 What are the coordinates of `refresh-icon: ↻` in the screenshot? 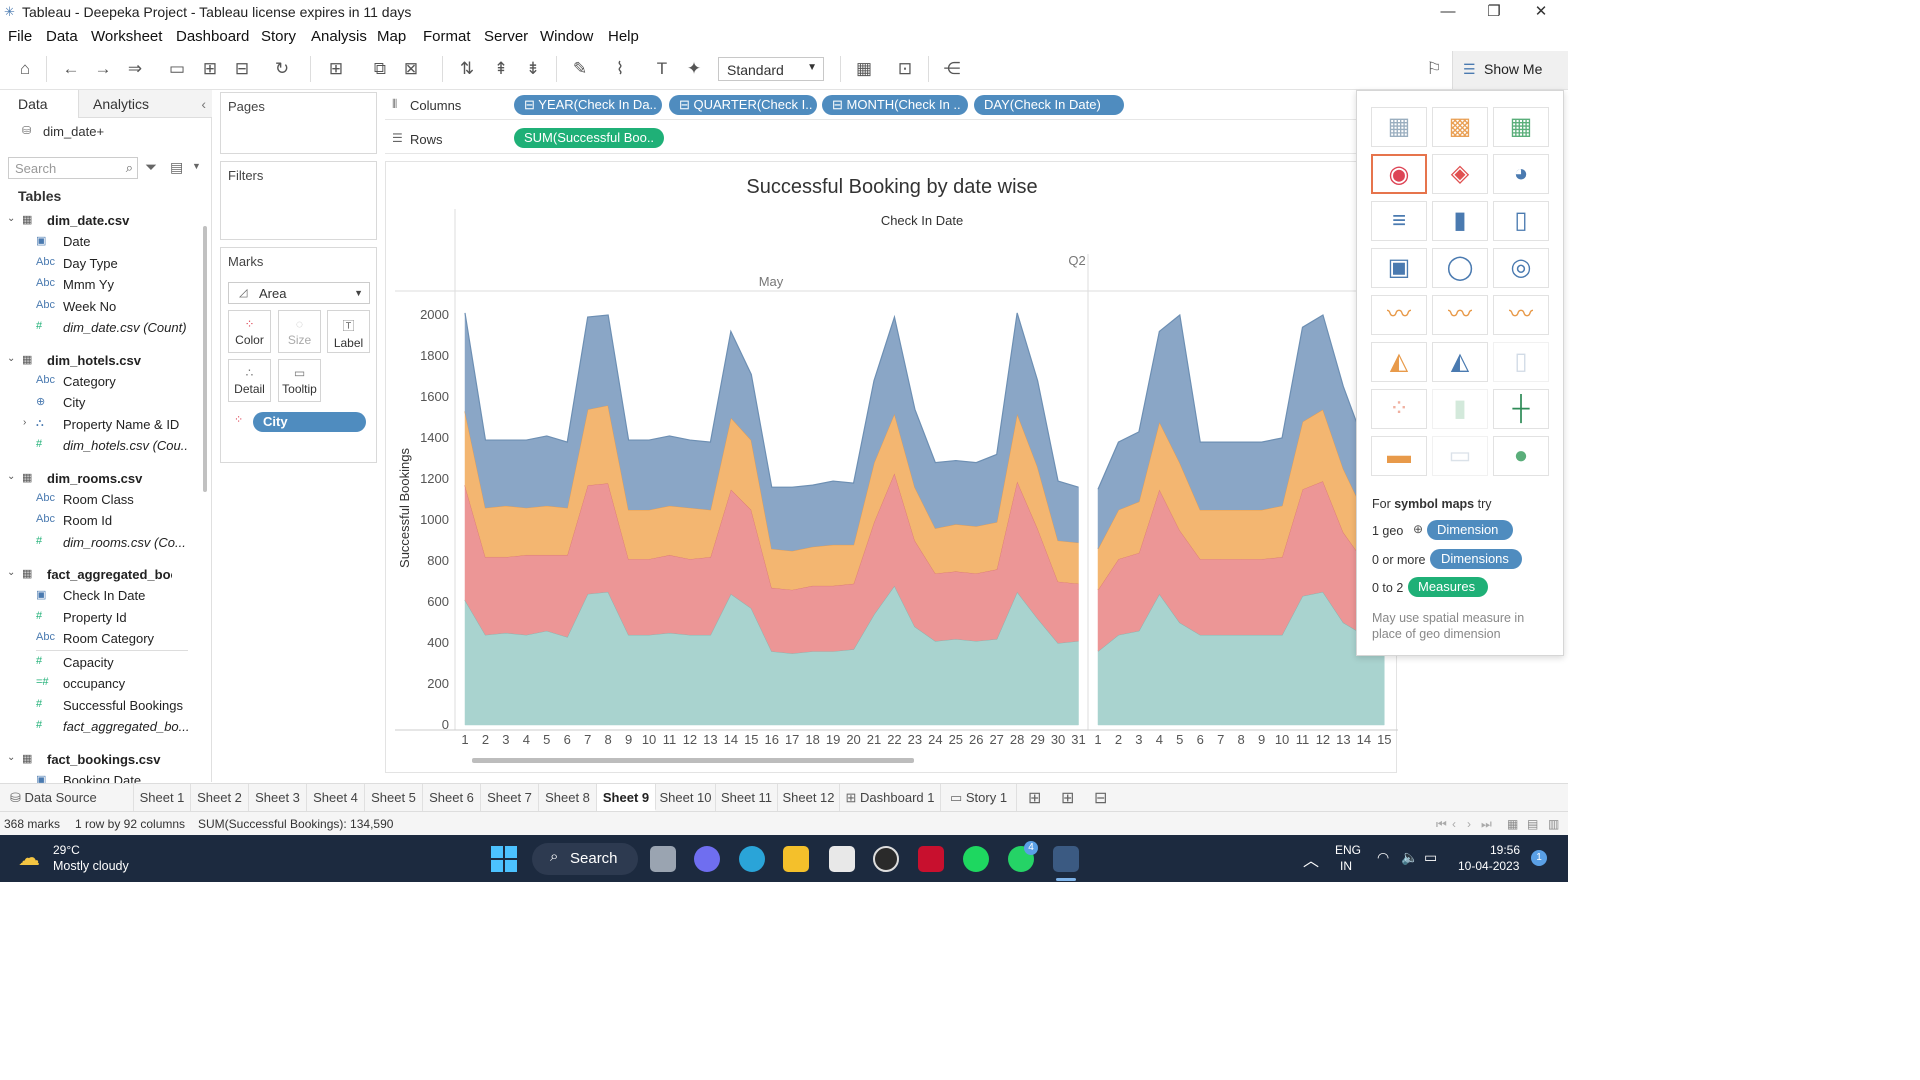 It's located at (282, 69).